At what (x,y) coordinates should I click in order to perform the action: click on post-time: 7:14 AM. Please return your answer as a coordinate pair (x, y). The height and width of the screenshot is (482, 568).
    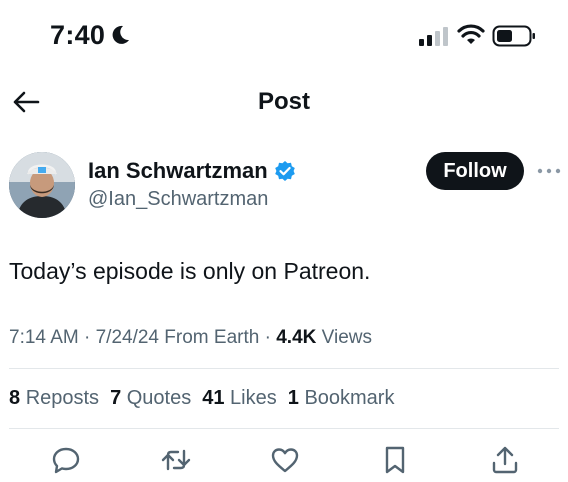
    Looking at the image, I should click on (44, 337).